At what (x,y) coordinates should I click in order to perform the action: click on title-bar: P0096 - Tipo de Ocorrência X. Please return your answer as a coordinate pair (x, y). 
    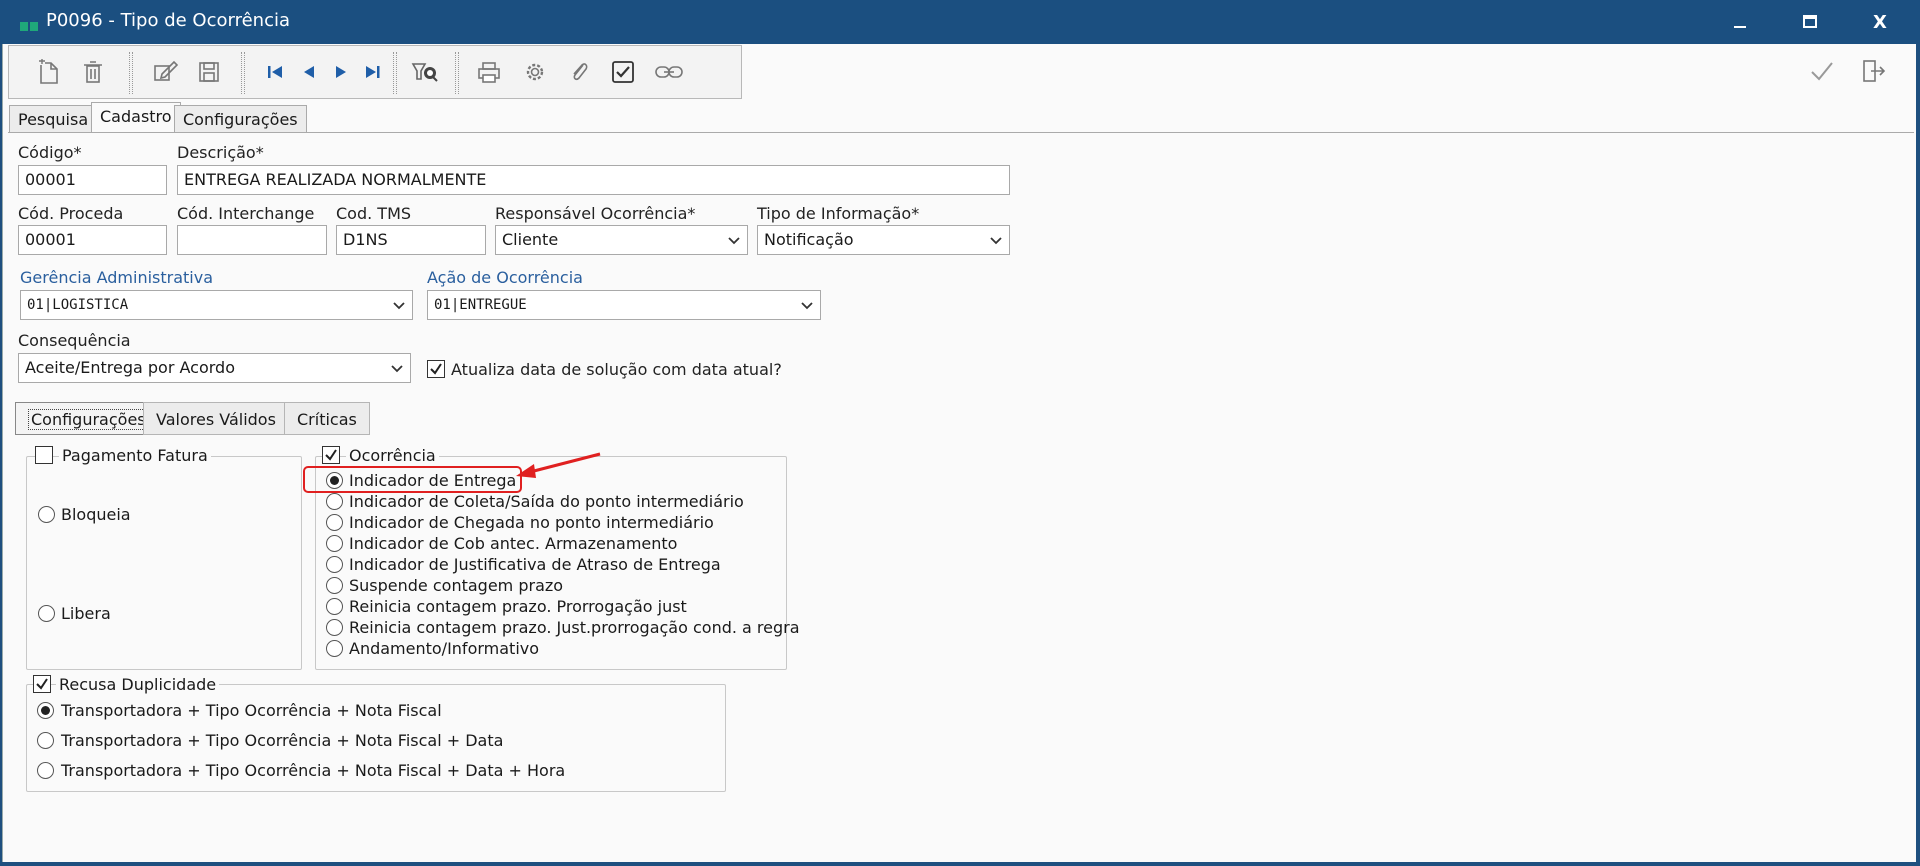
    Looking at the image, I should click on (960, 22).